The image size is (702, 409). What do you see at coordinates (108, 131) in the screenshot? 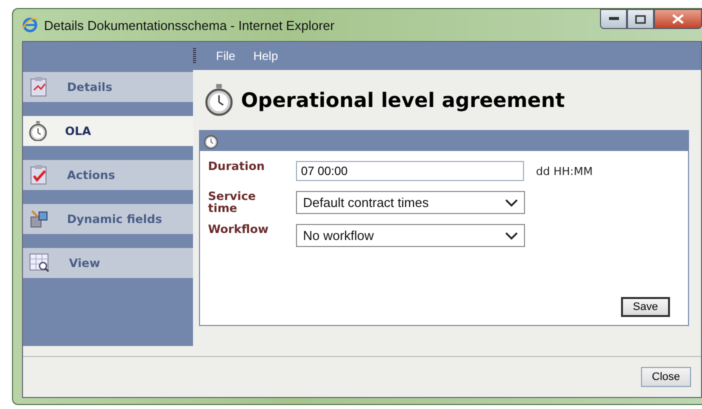
I see `sidebar-item: OLA` at bounding box center [108, 131].